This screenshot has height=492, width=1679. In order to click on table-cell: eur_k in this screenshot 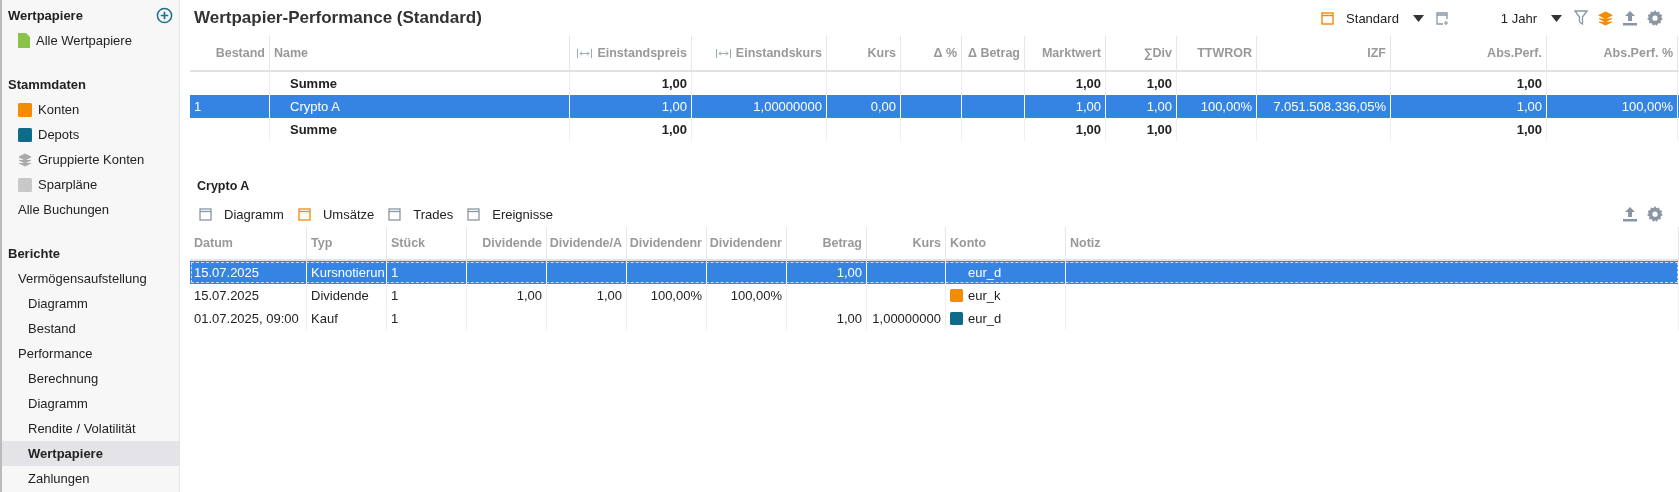, I will do `click(984, 295)`.